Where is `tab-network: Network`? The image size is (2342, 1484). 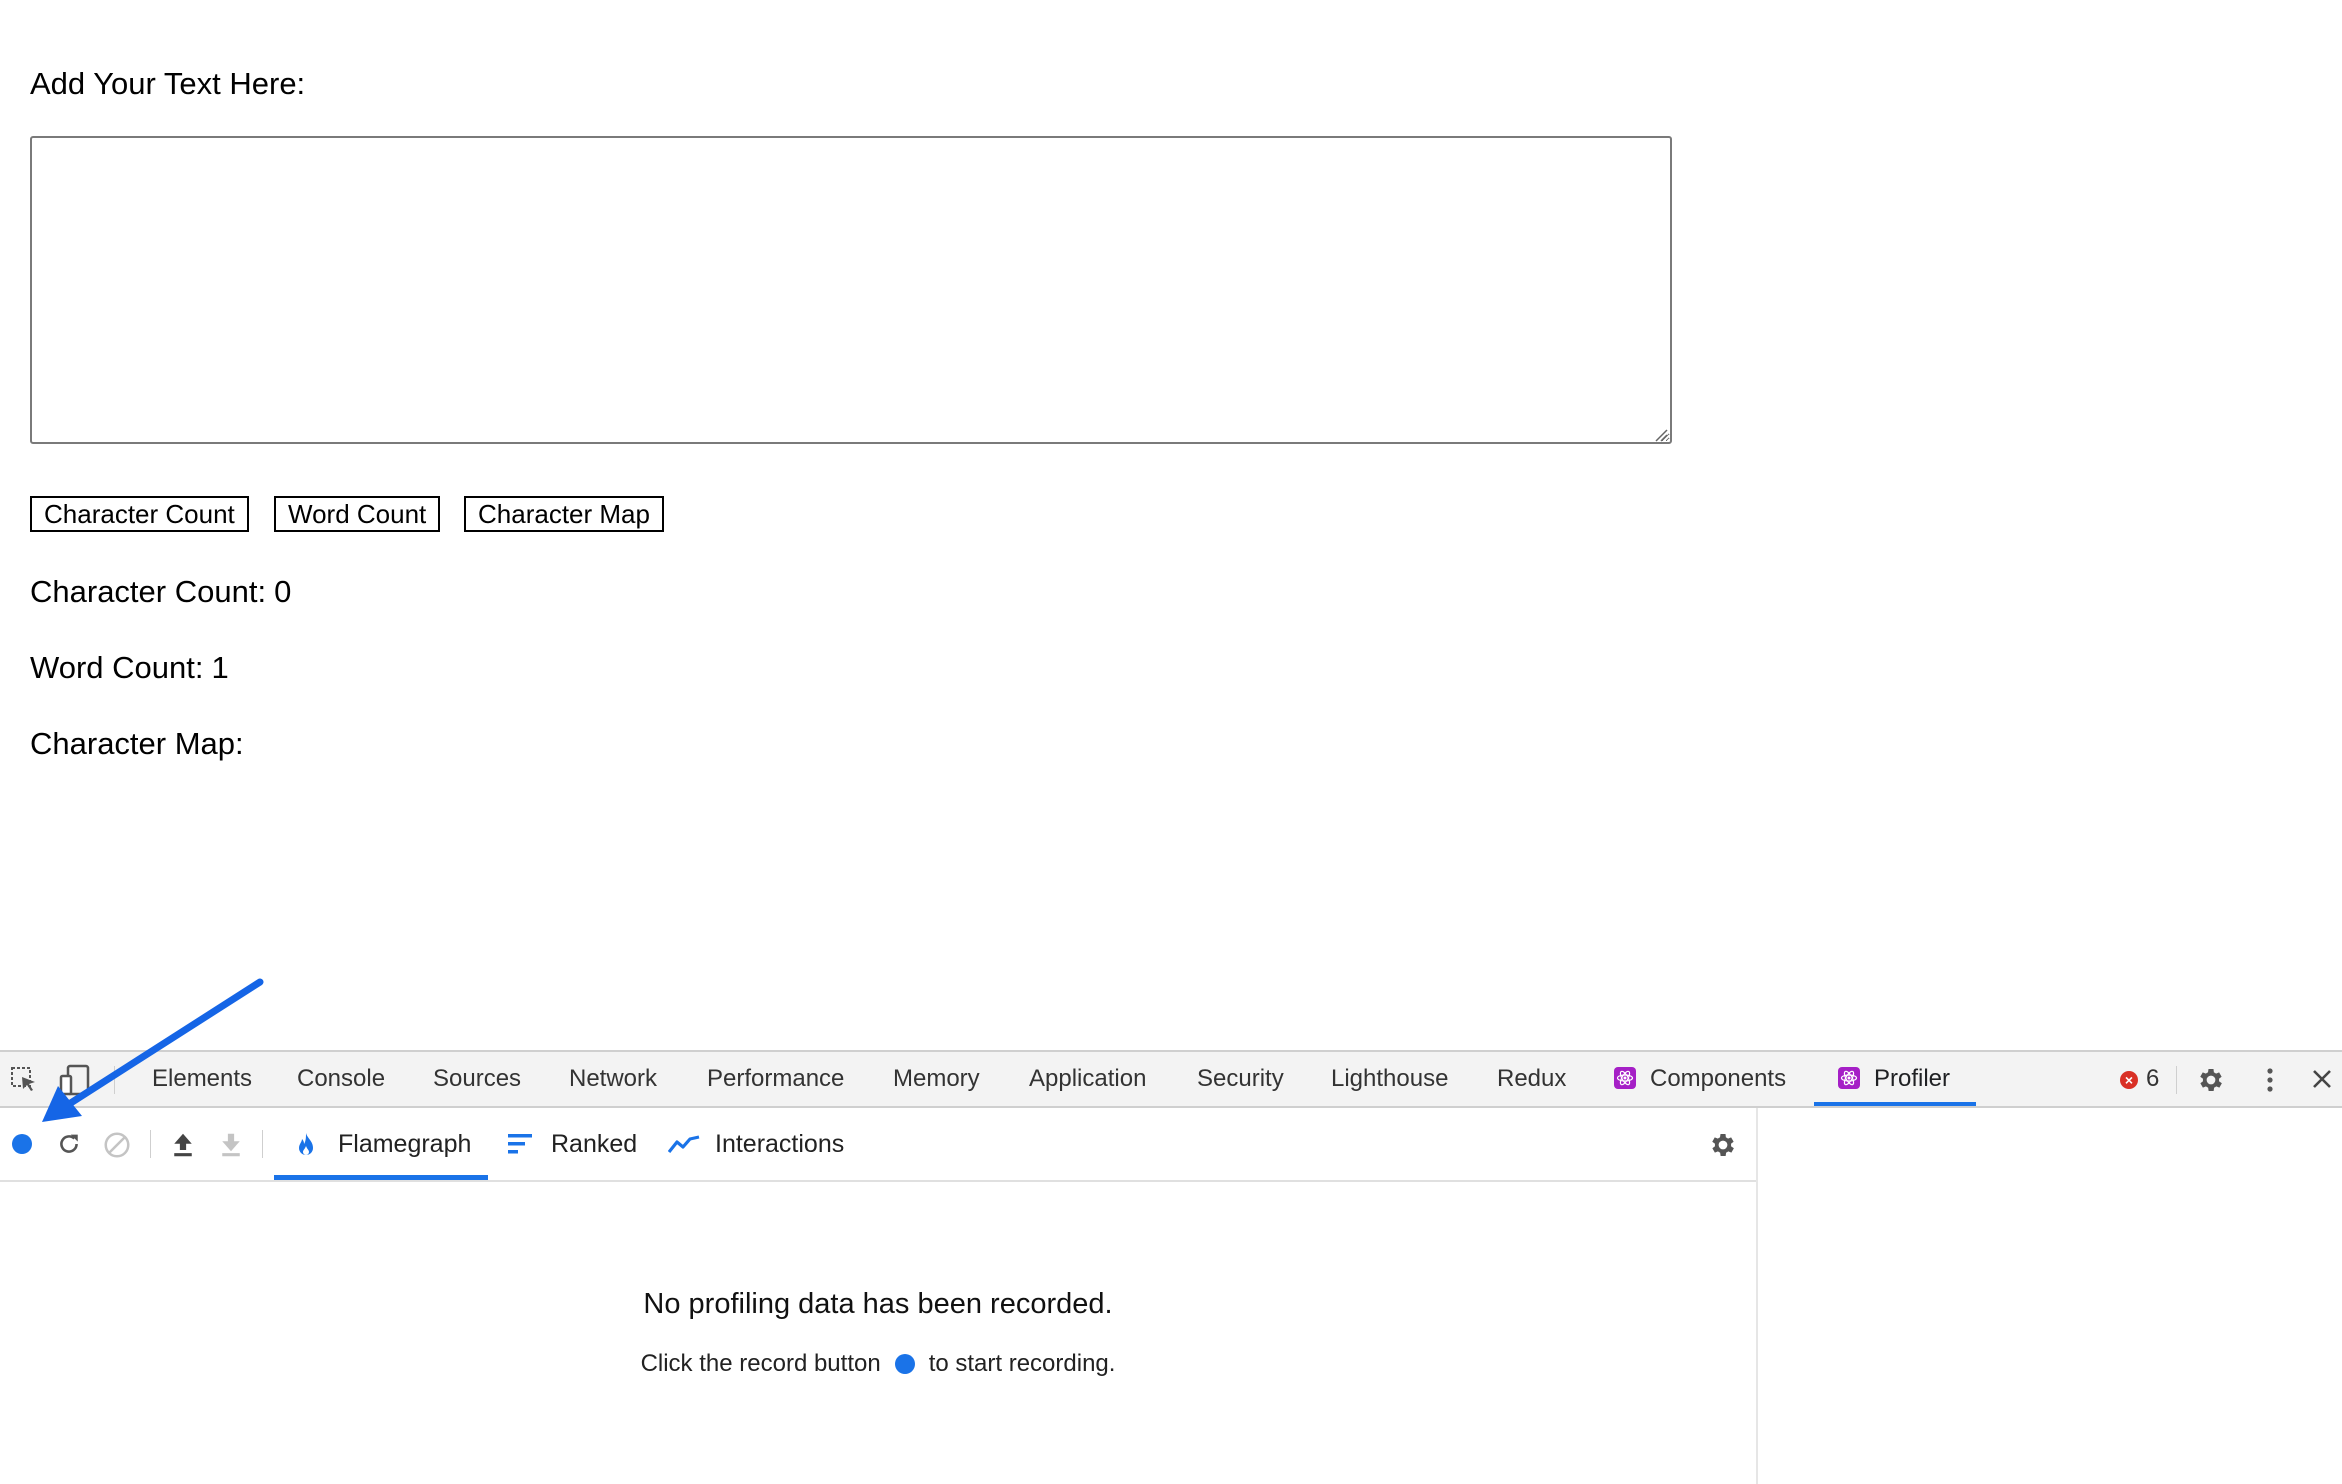
tab-network: Network is located at coordinates (613, 1079).